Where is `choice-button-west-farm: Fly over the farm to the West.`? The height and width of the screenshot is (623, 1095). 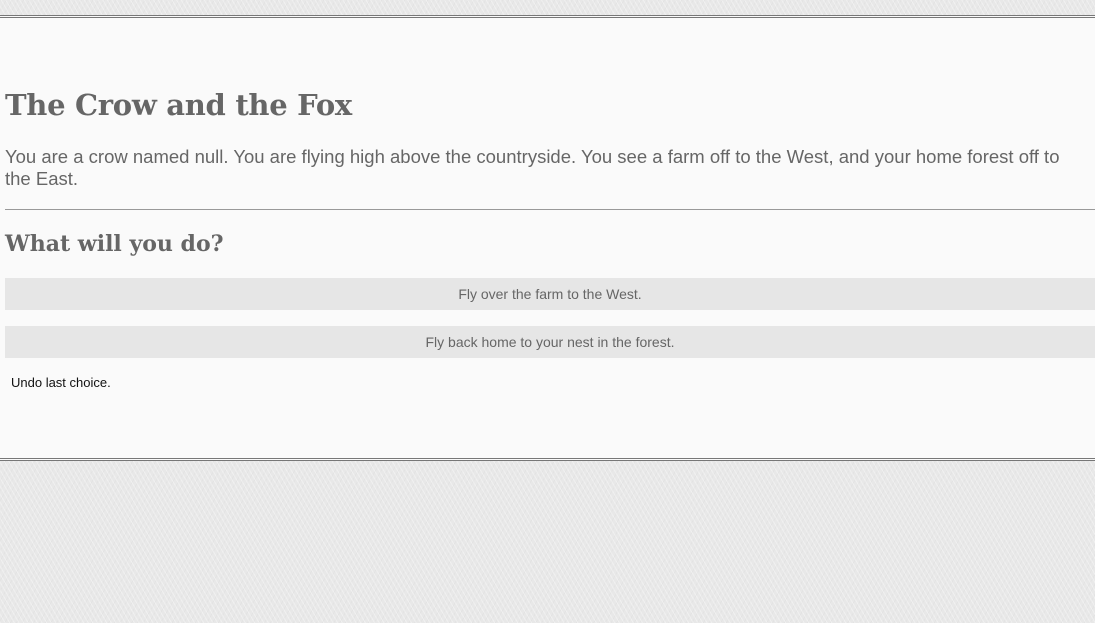 choice-button-west-farm: Fly over the farm to the West. is located at coordinates (550, 294).